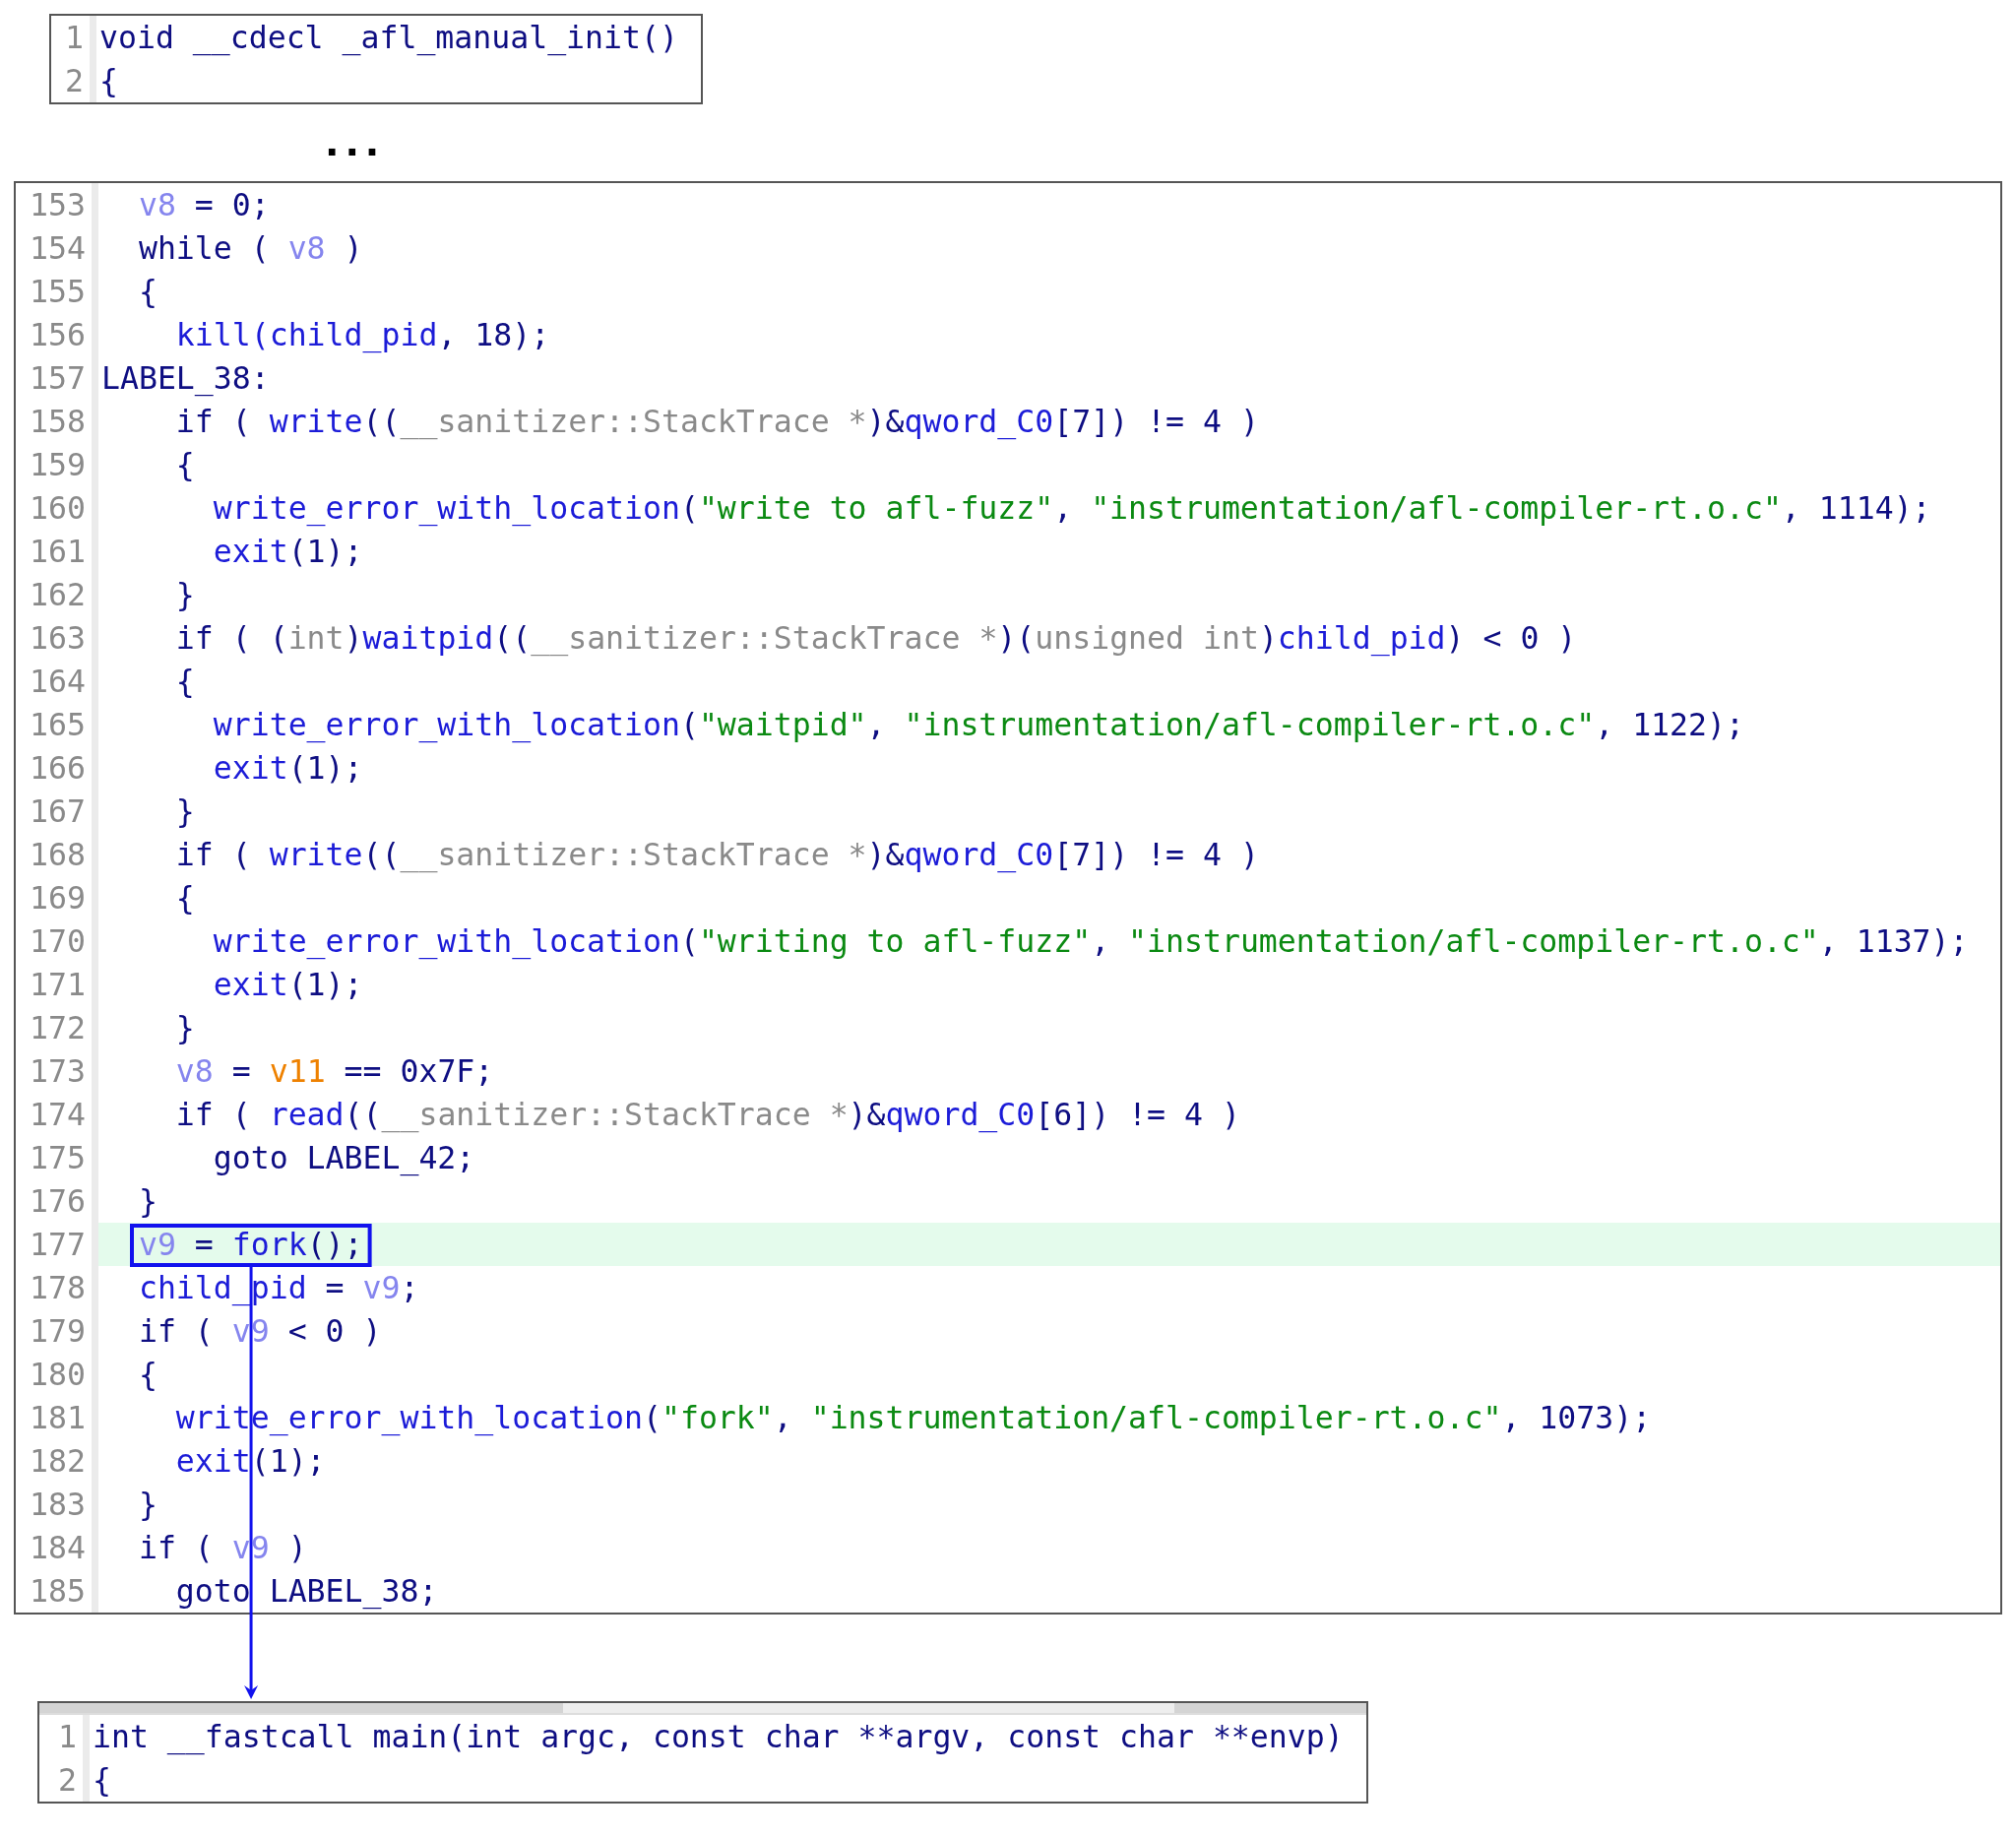 Image resolution: width=2016 pixels, height=1837 pixels. I want to click on code-line: write_error_with_location("writing to afl-fuzz", "instrumentation/afl-compiler-rt.o.c", 1137);, so click(1091, 942).